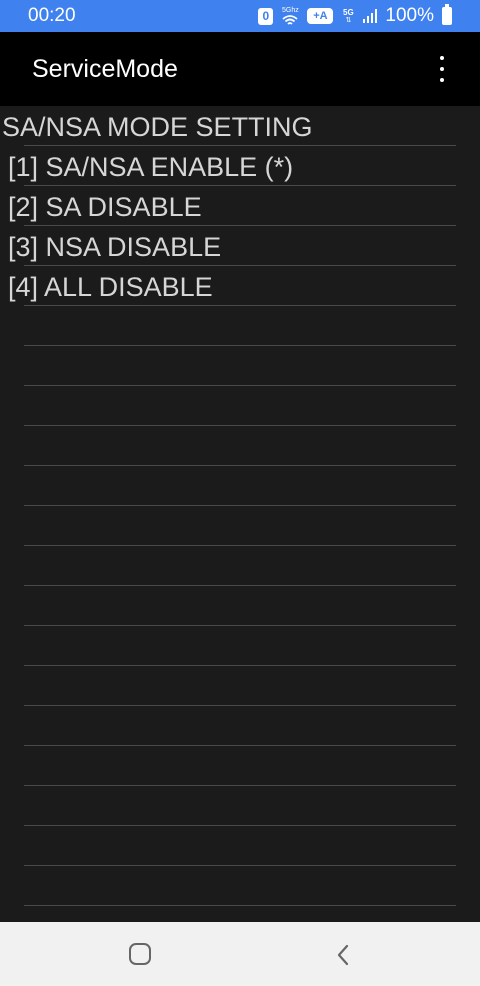 This screenshot has width=480, height=986. What do you see at coordinates (115, 247) in the screenshot?
I see `list-item-label: [3] NSA DISABLE` at bounding box center [115, 247].